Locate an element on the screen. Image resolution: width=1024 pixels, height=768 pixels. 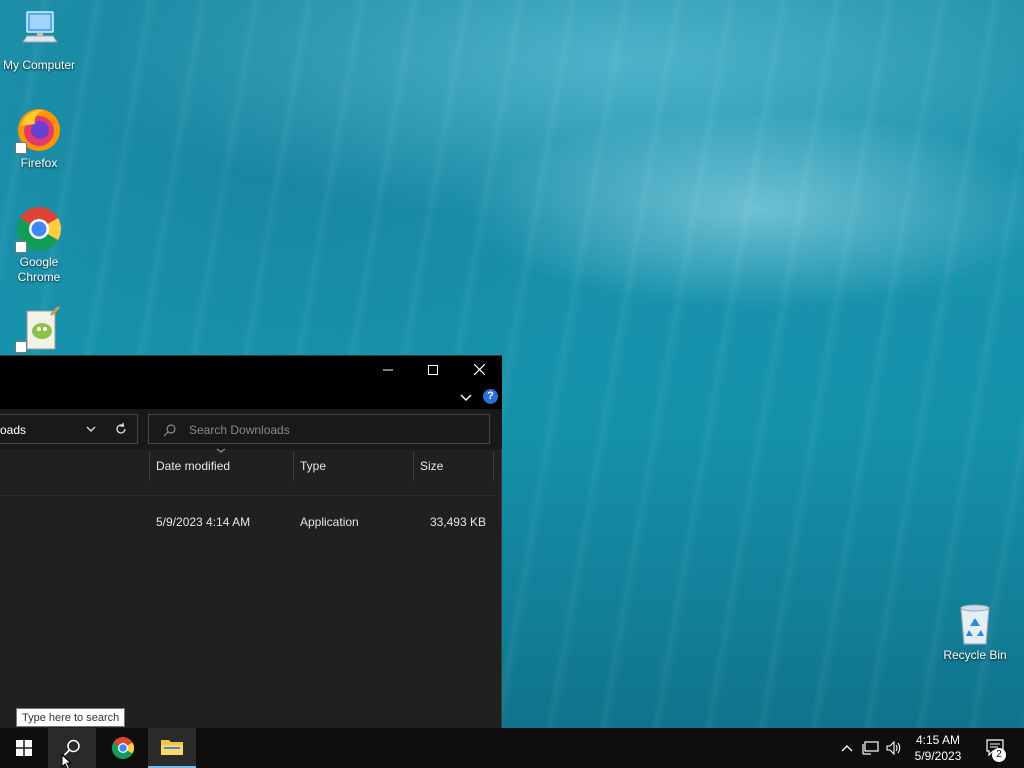
row-size: 33,493 KB is located at coordinates (457, 522).